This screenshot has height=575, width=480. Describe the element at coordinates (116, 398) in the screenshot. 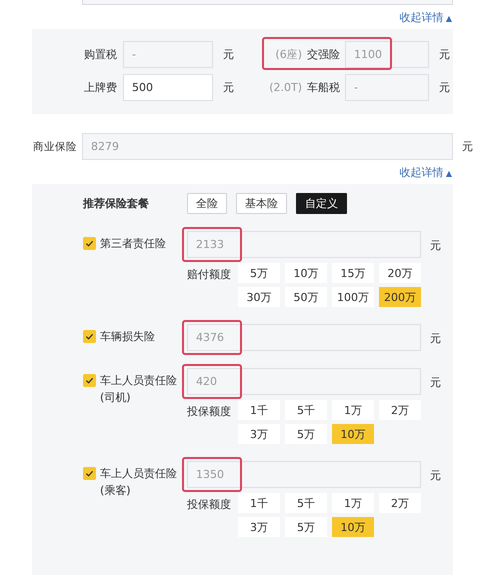

I see `coverage-sublabel: (司机)` at that location.